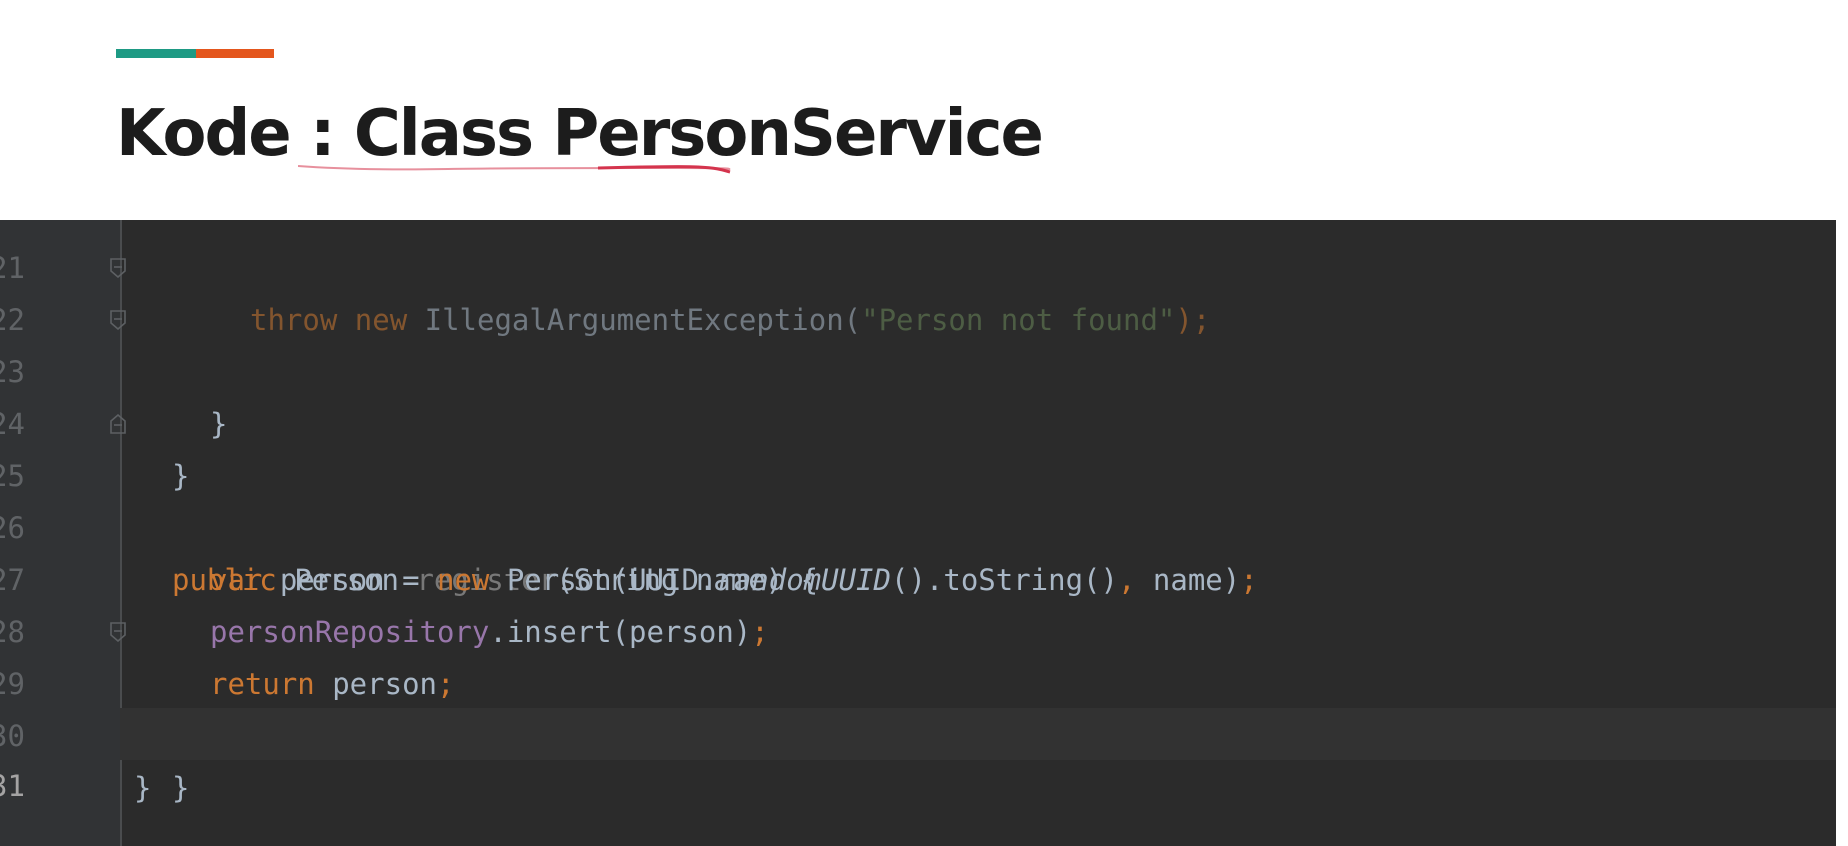 The width and height of the screenshot is (1848, 846). I want to click on fold-start-icon, so click(118, 424).